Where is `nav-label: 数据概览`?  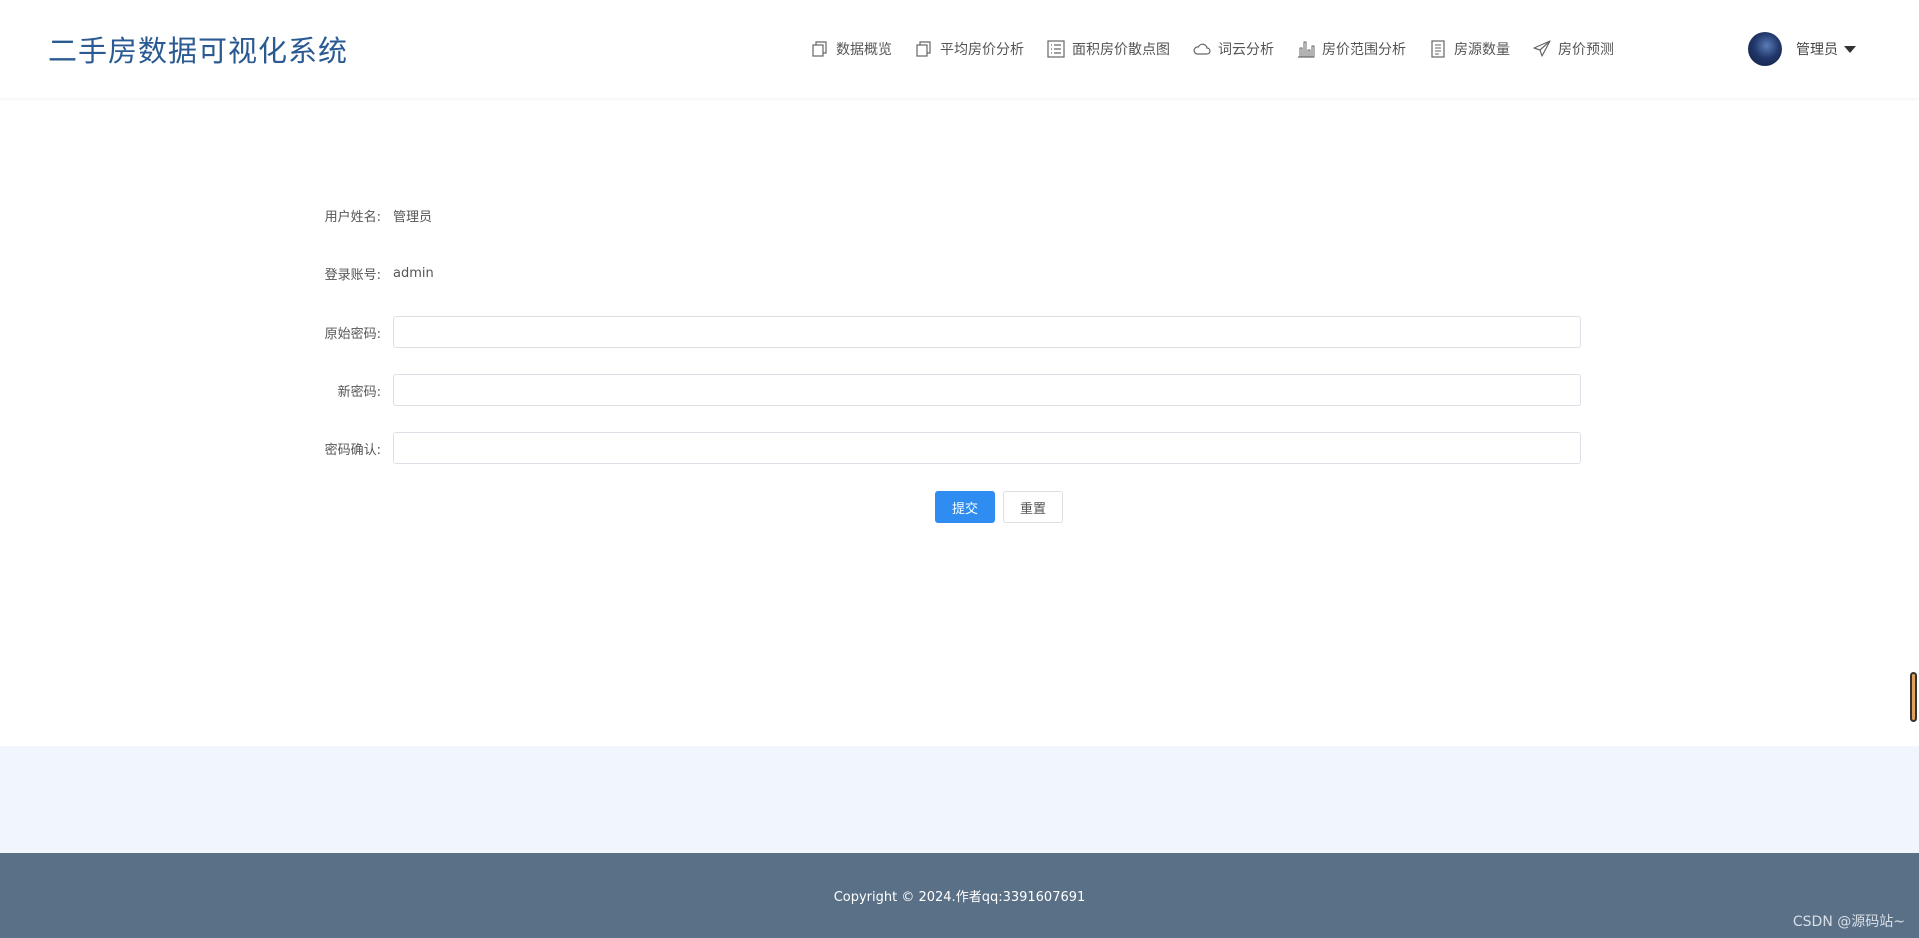
nav-label: 数据概览 is located at coordinates (864, 50).